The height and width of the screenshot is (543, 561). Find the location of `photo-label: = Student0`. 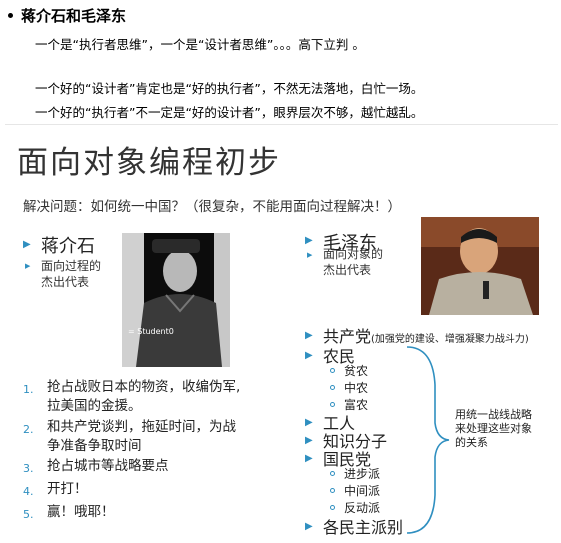

photo-label: = Student0 is located at coordinates (151, 331).